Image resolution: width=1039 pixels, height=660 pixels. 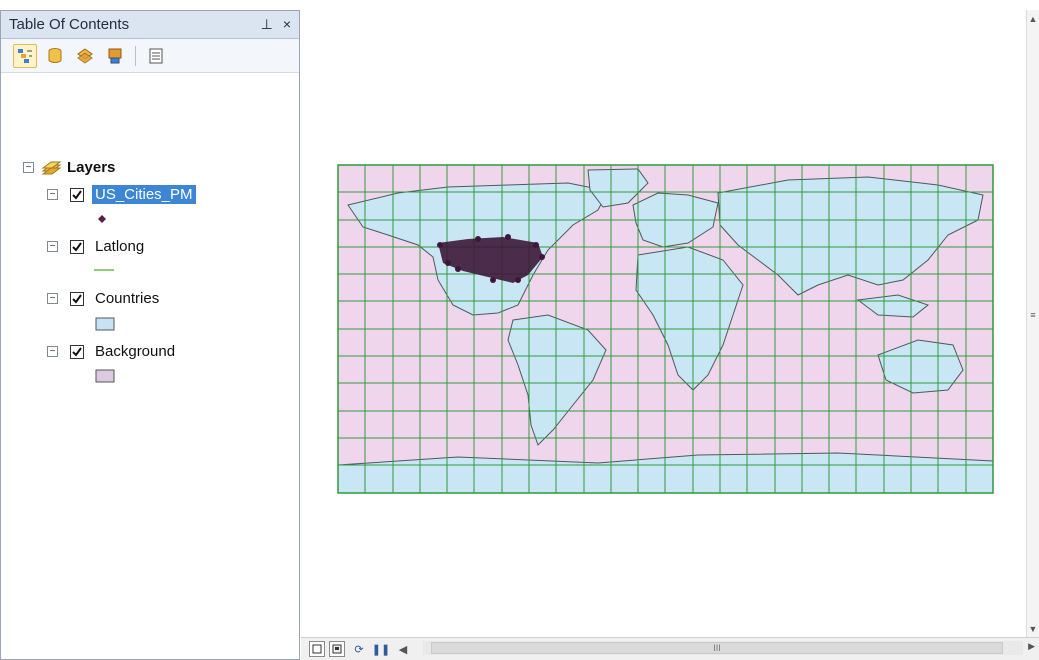 What do you see at coordinates (69, 24) in the screenshot?
I see `toc-title: Table Of Contents` at bounding box center [69, 24].